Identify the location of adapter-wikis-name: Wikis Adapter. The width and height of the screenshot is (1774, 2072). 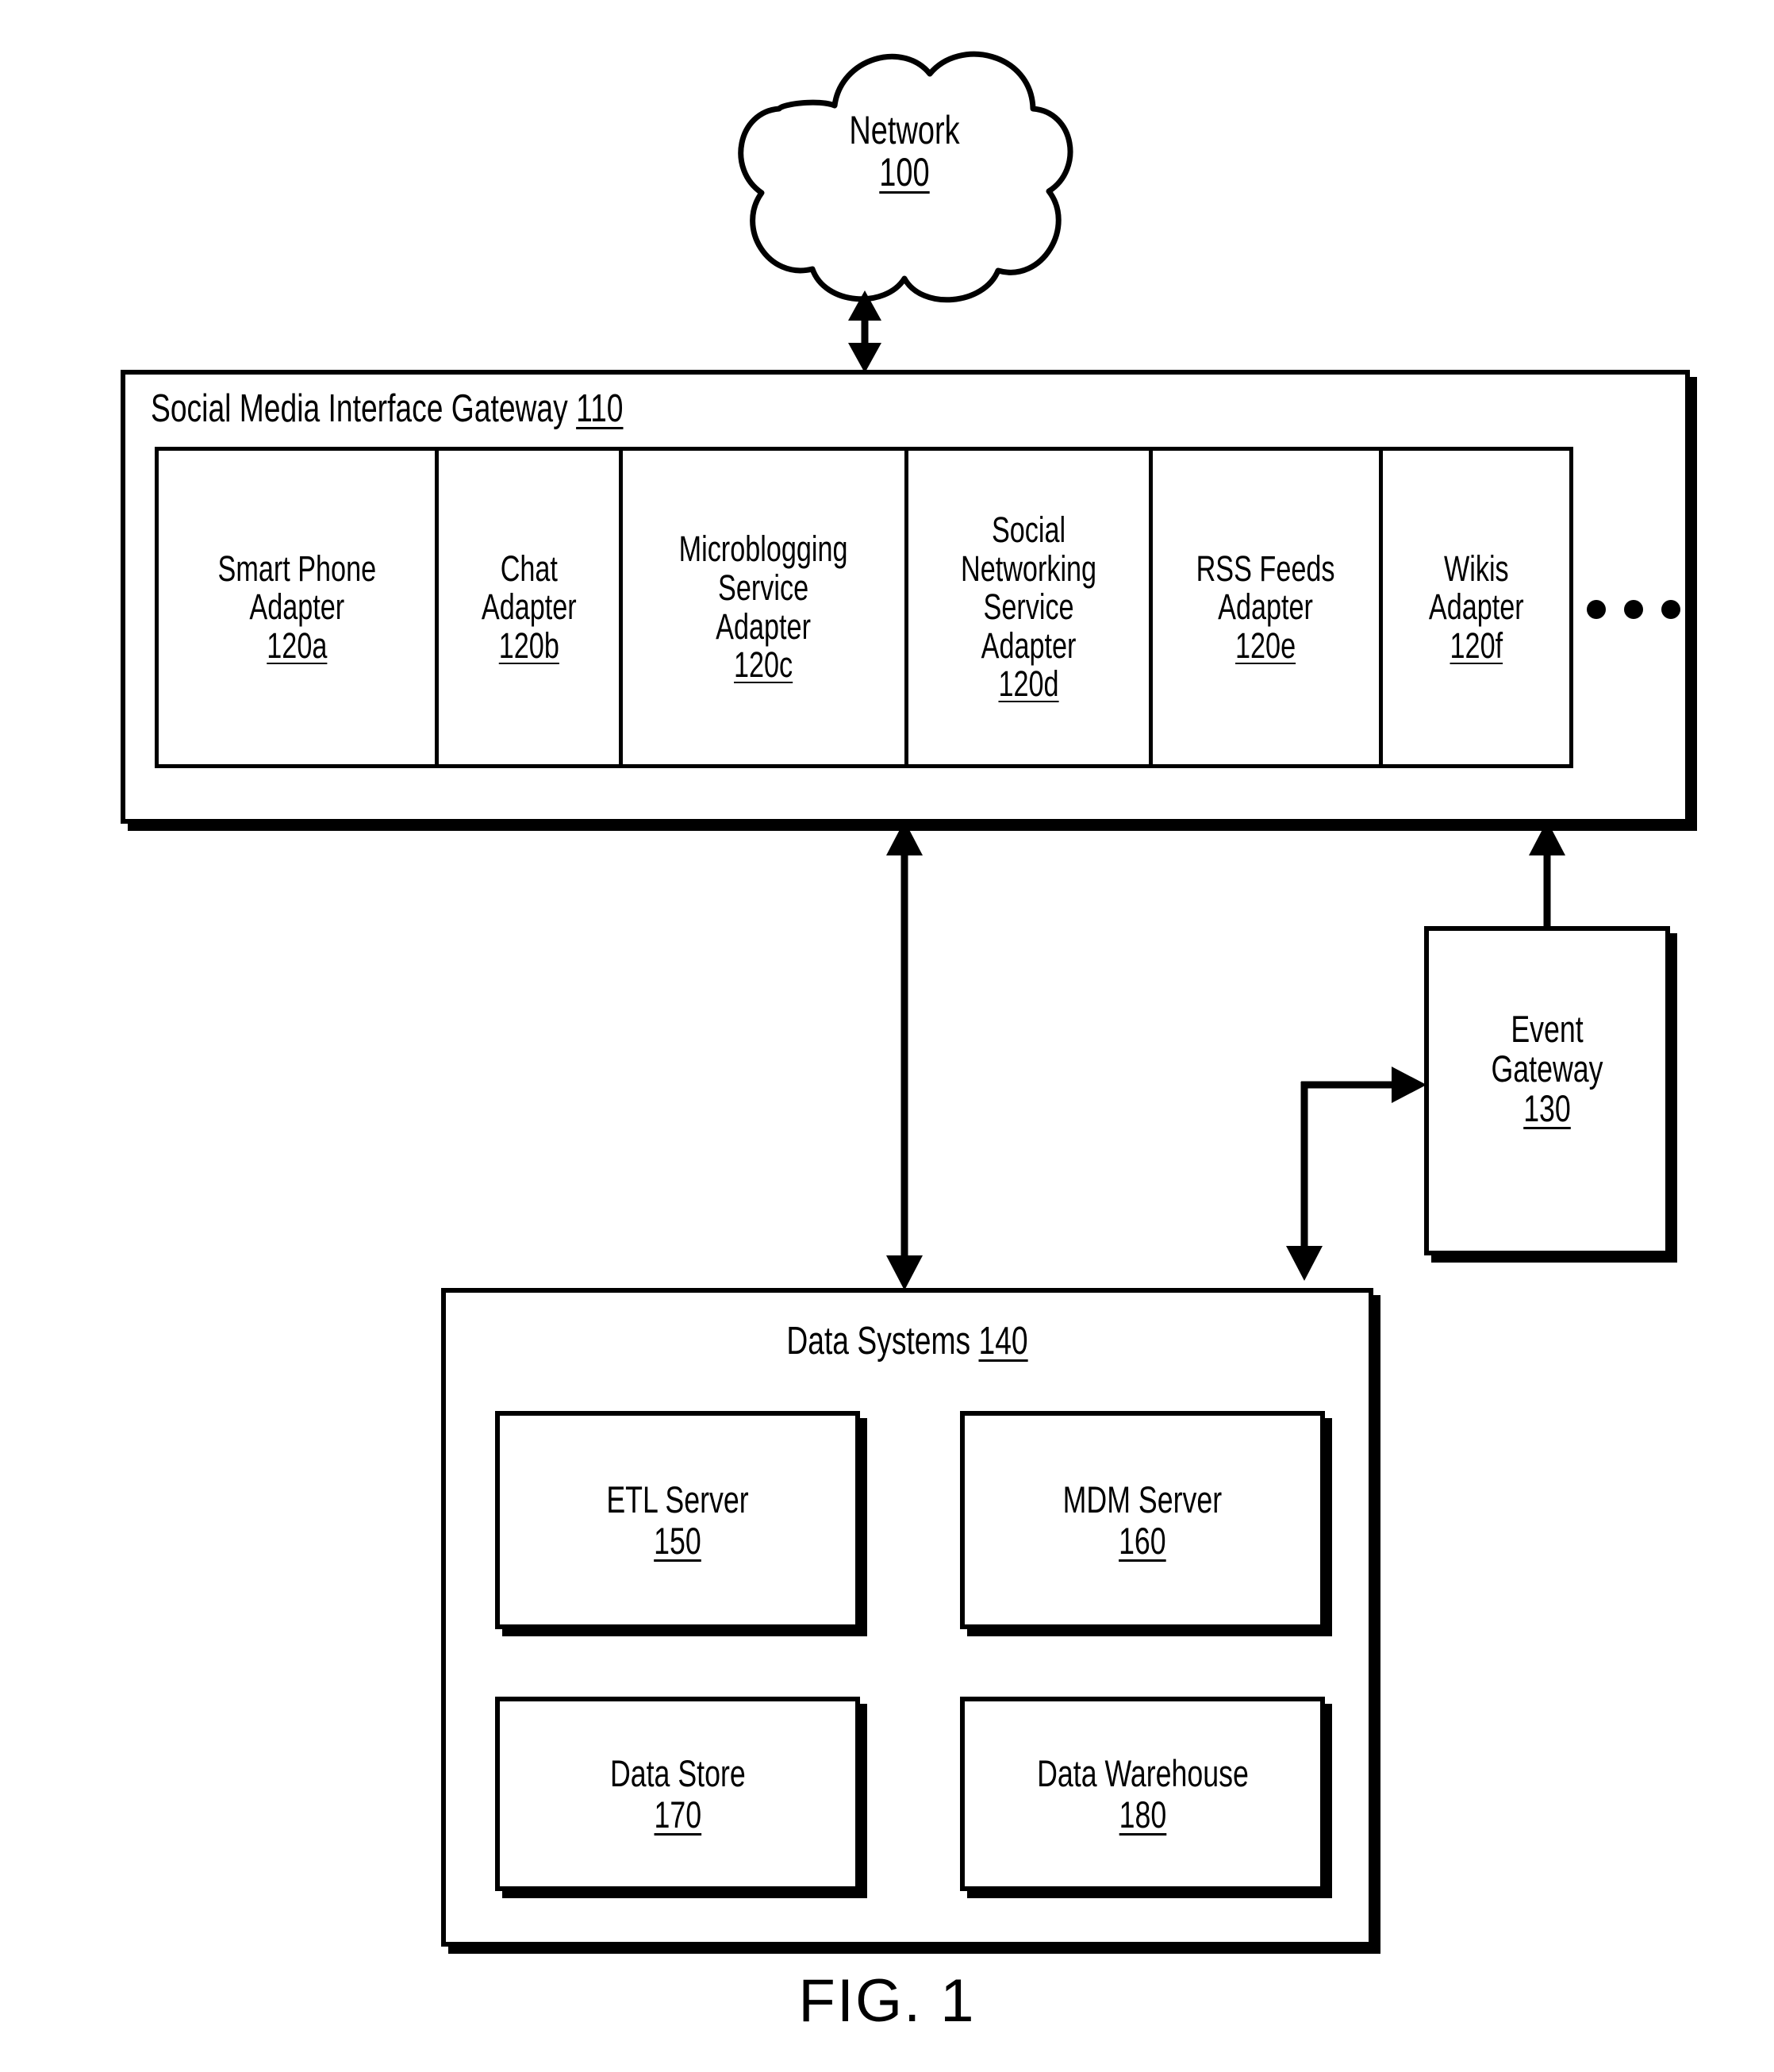
(1476, 588).